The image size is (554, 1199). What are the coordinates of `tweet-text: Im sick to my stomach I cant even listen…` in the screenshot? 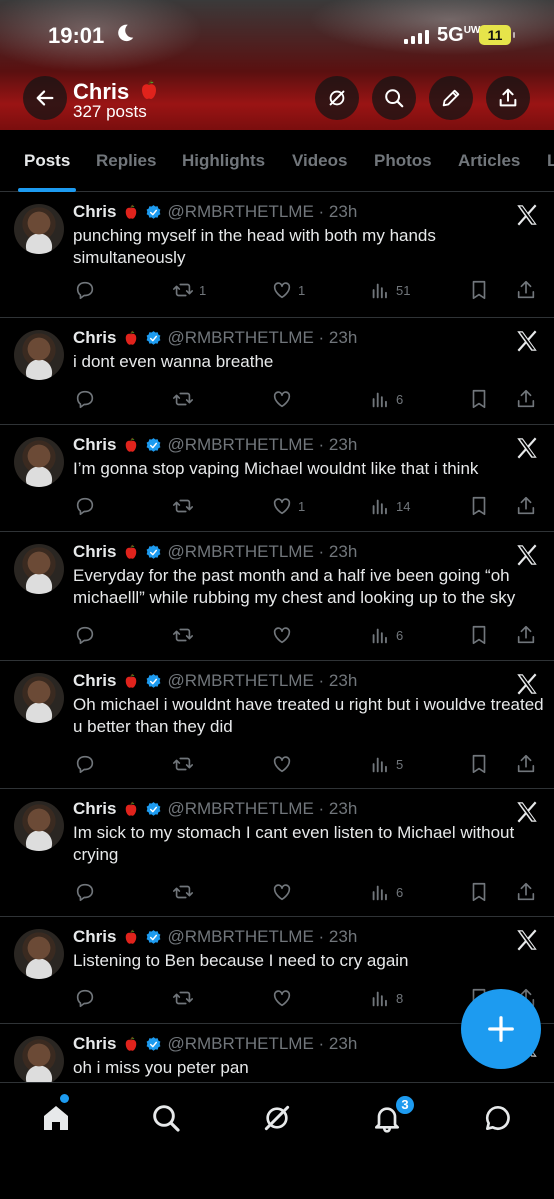 It's located at (294, 843).